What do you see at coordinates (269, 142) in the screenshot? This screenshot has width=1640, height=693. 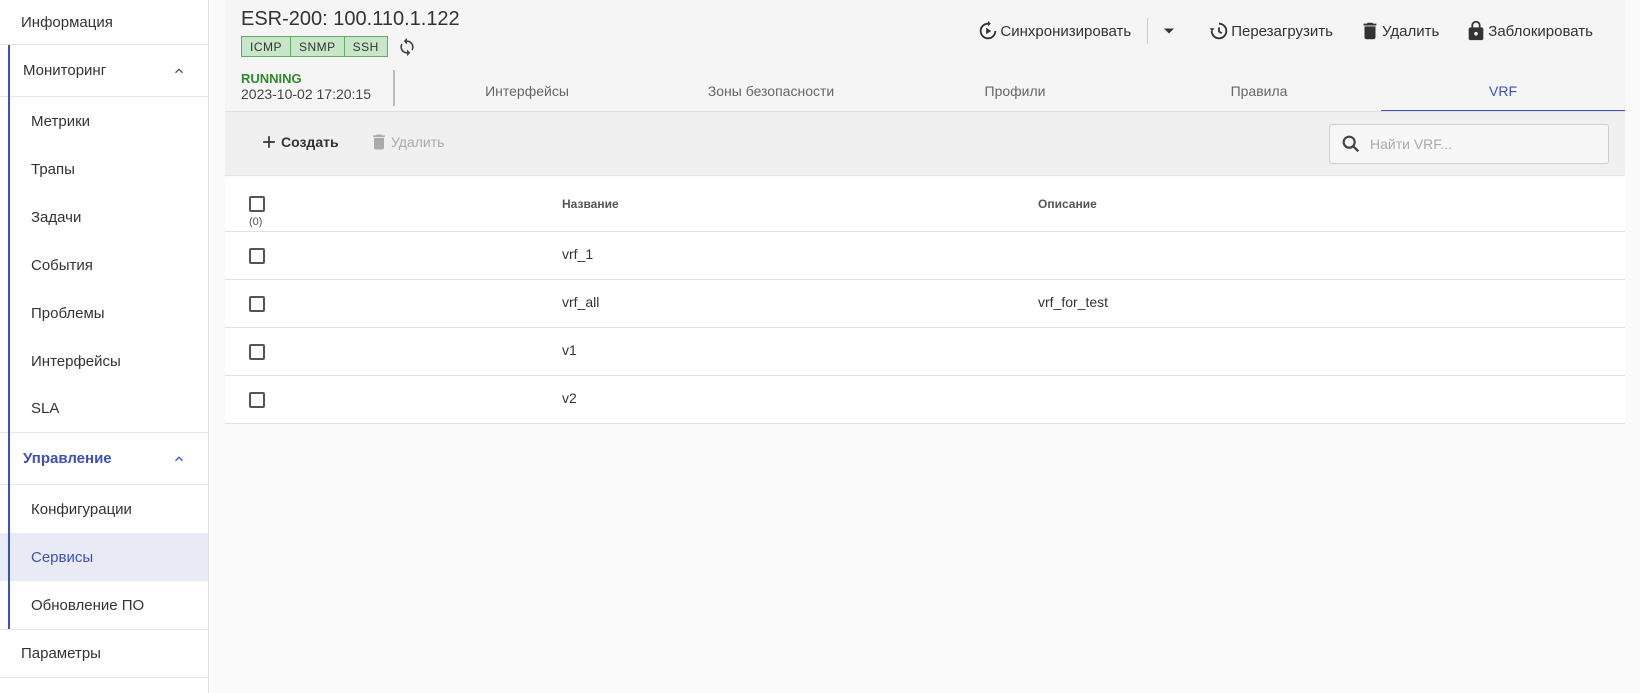 I see `plus-icon` at bounding box center [269, 142].